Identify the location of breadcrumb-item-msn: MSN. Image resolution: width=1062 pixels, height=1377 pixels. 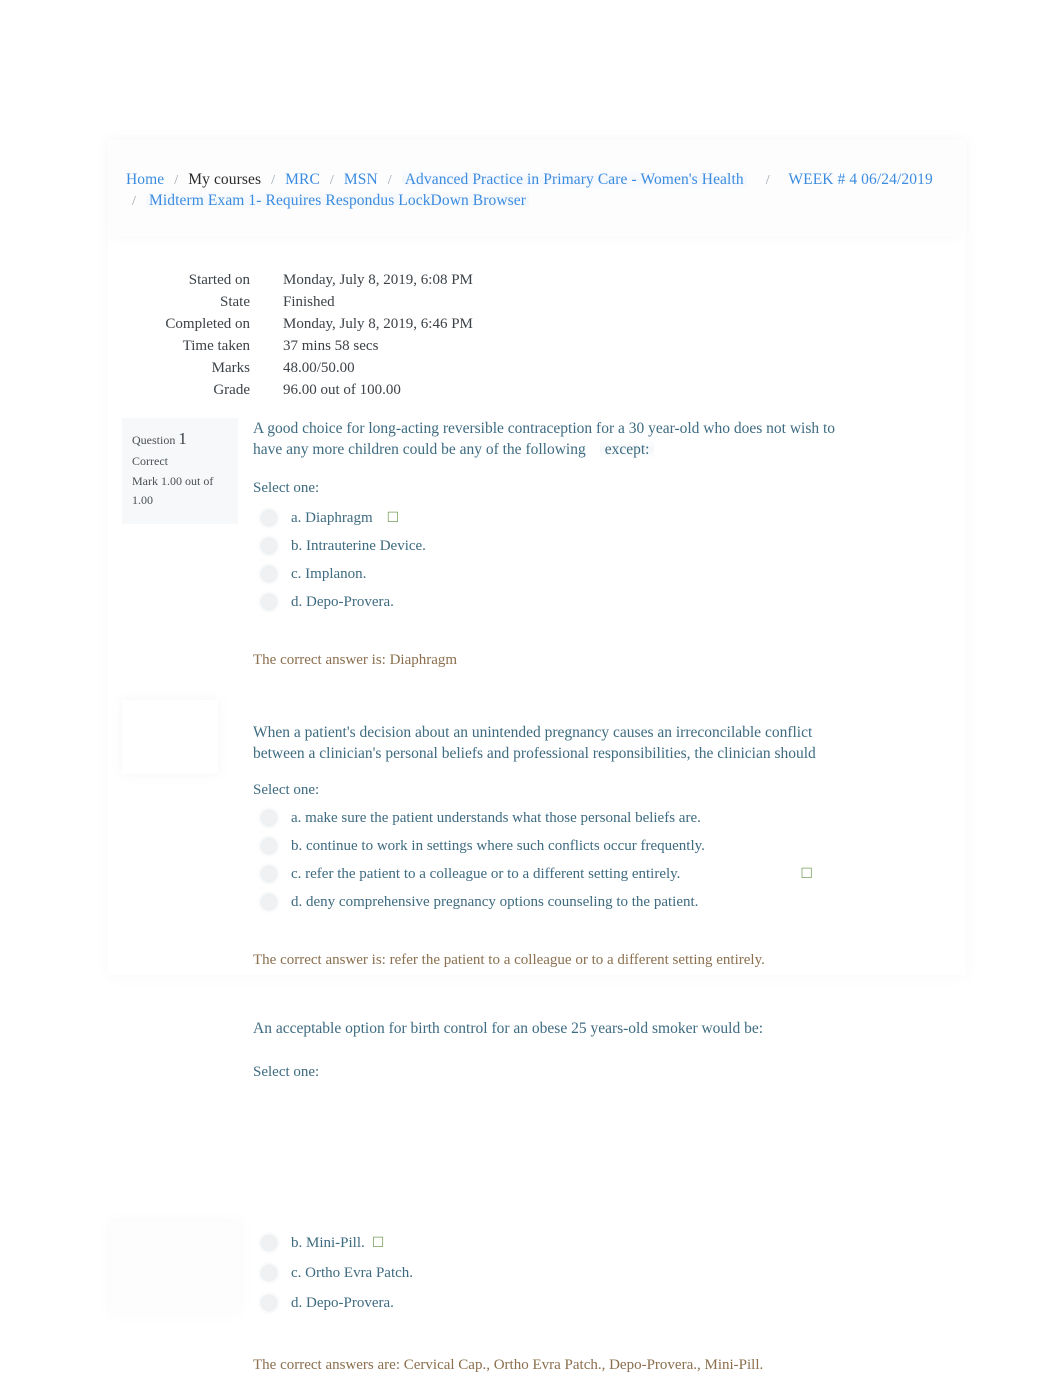
(361, 179).